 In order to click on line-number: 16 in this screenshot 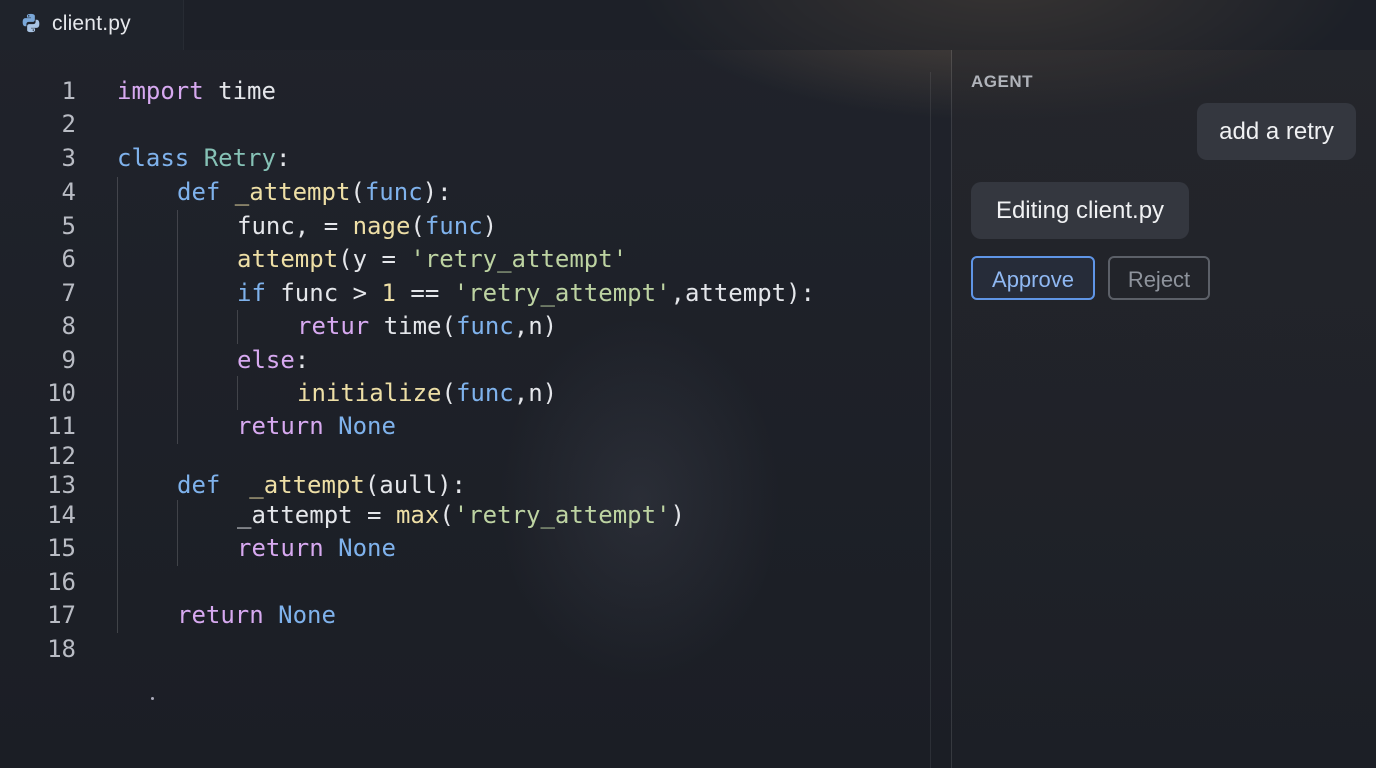, I will do `click(61, 582)`.